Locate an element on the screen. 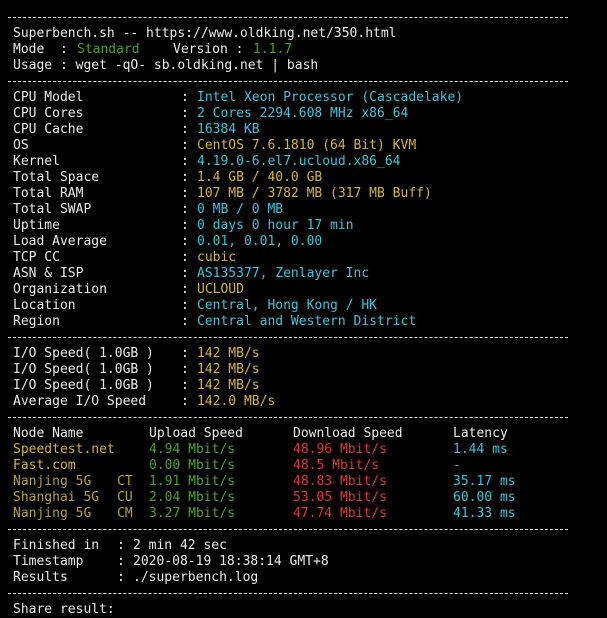 The width and height of the screenshot is (607, 618). latency: 41.33 ms is located at coordinates (484, 513).